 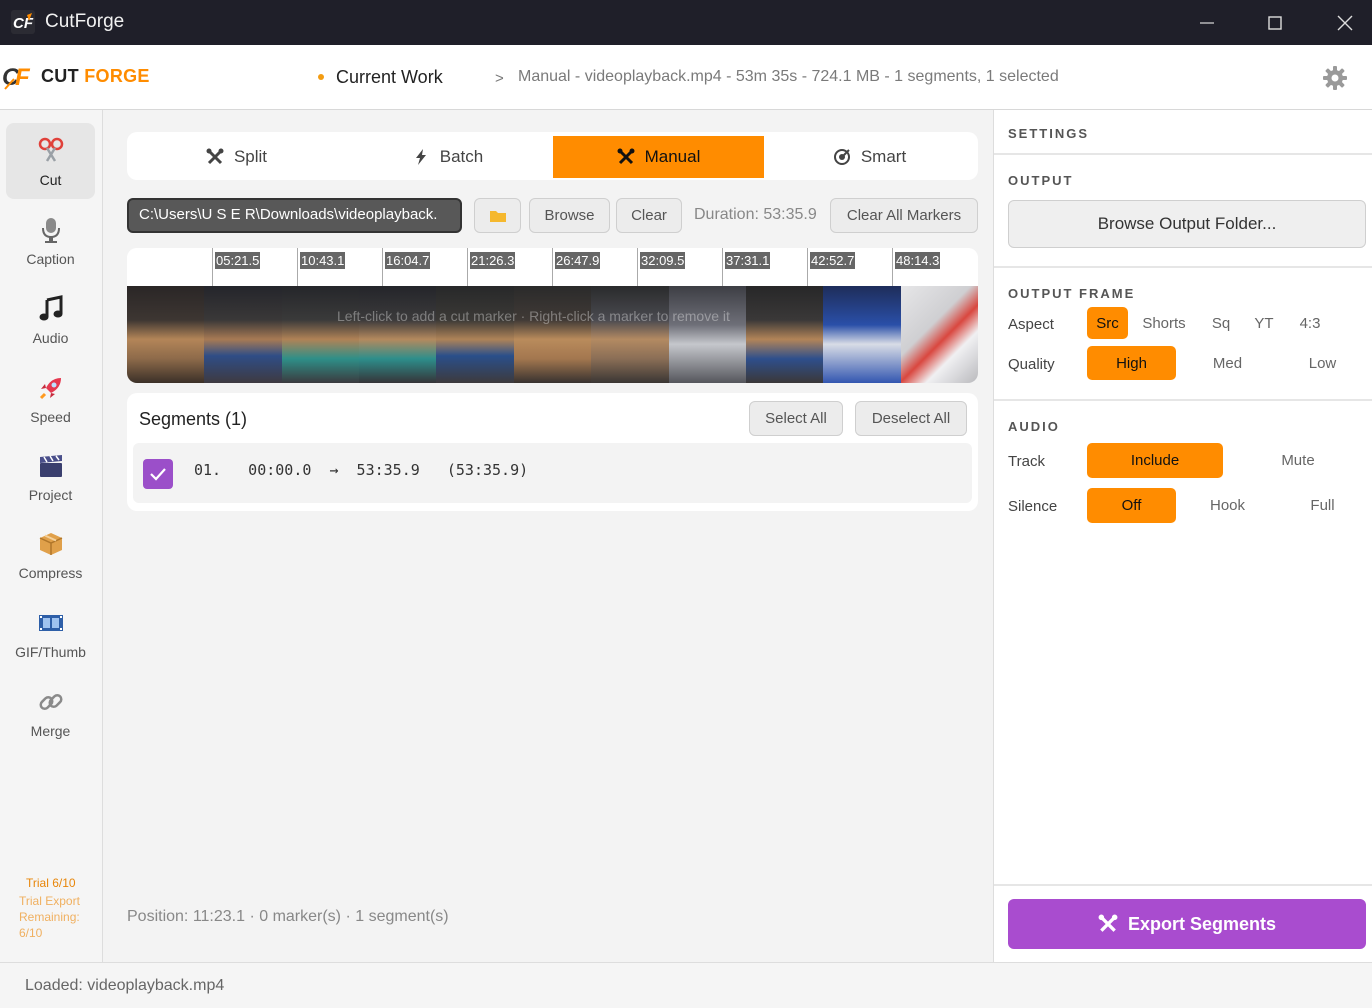 What do you see at coordinates (117, 76) in the screenshot?
I see `brand-word-forge: FORGE` at bounding box center [117, 76].